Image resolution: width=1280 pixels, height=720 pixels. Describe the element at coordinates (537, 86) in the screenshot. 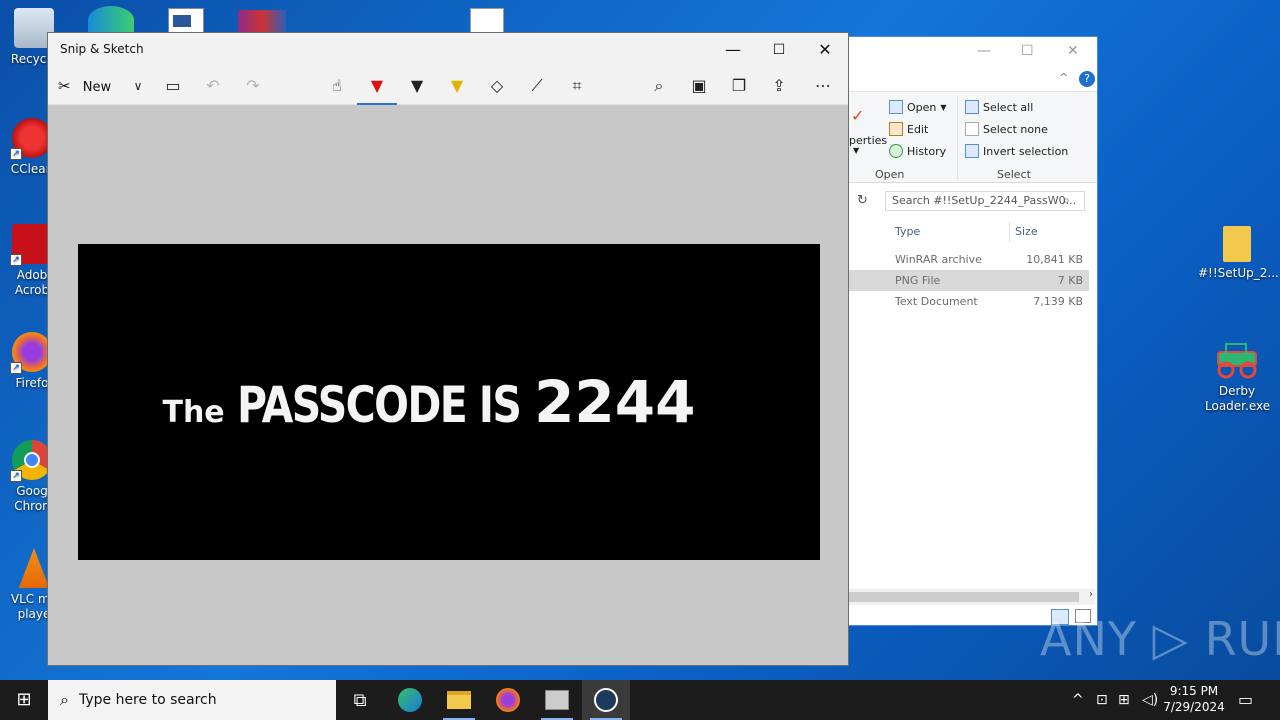

I see `ruler-icon: ⟋` at that location.